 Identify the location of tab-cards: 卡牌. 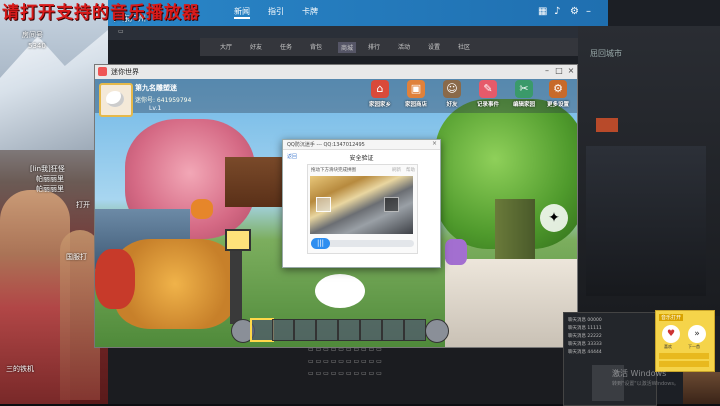
(310, 11).